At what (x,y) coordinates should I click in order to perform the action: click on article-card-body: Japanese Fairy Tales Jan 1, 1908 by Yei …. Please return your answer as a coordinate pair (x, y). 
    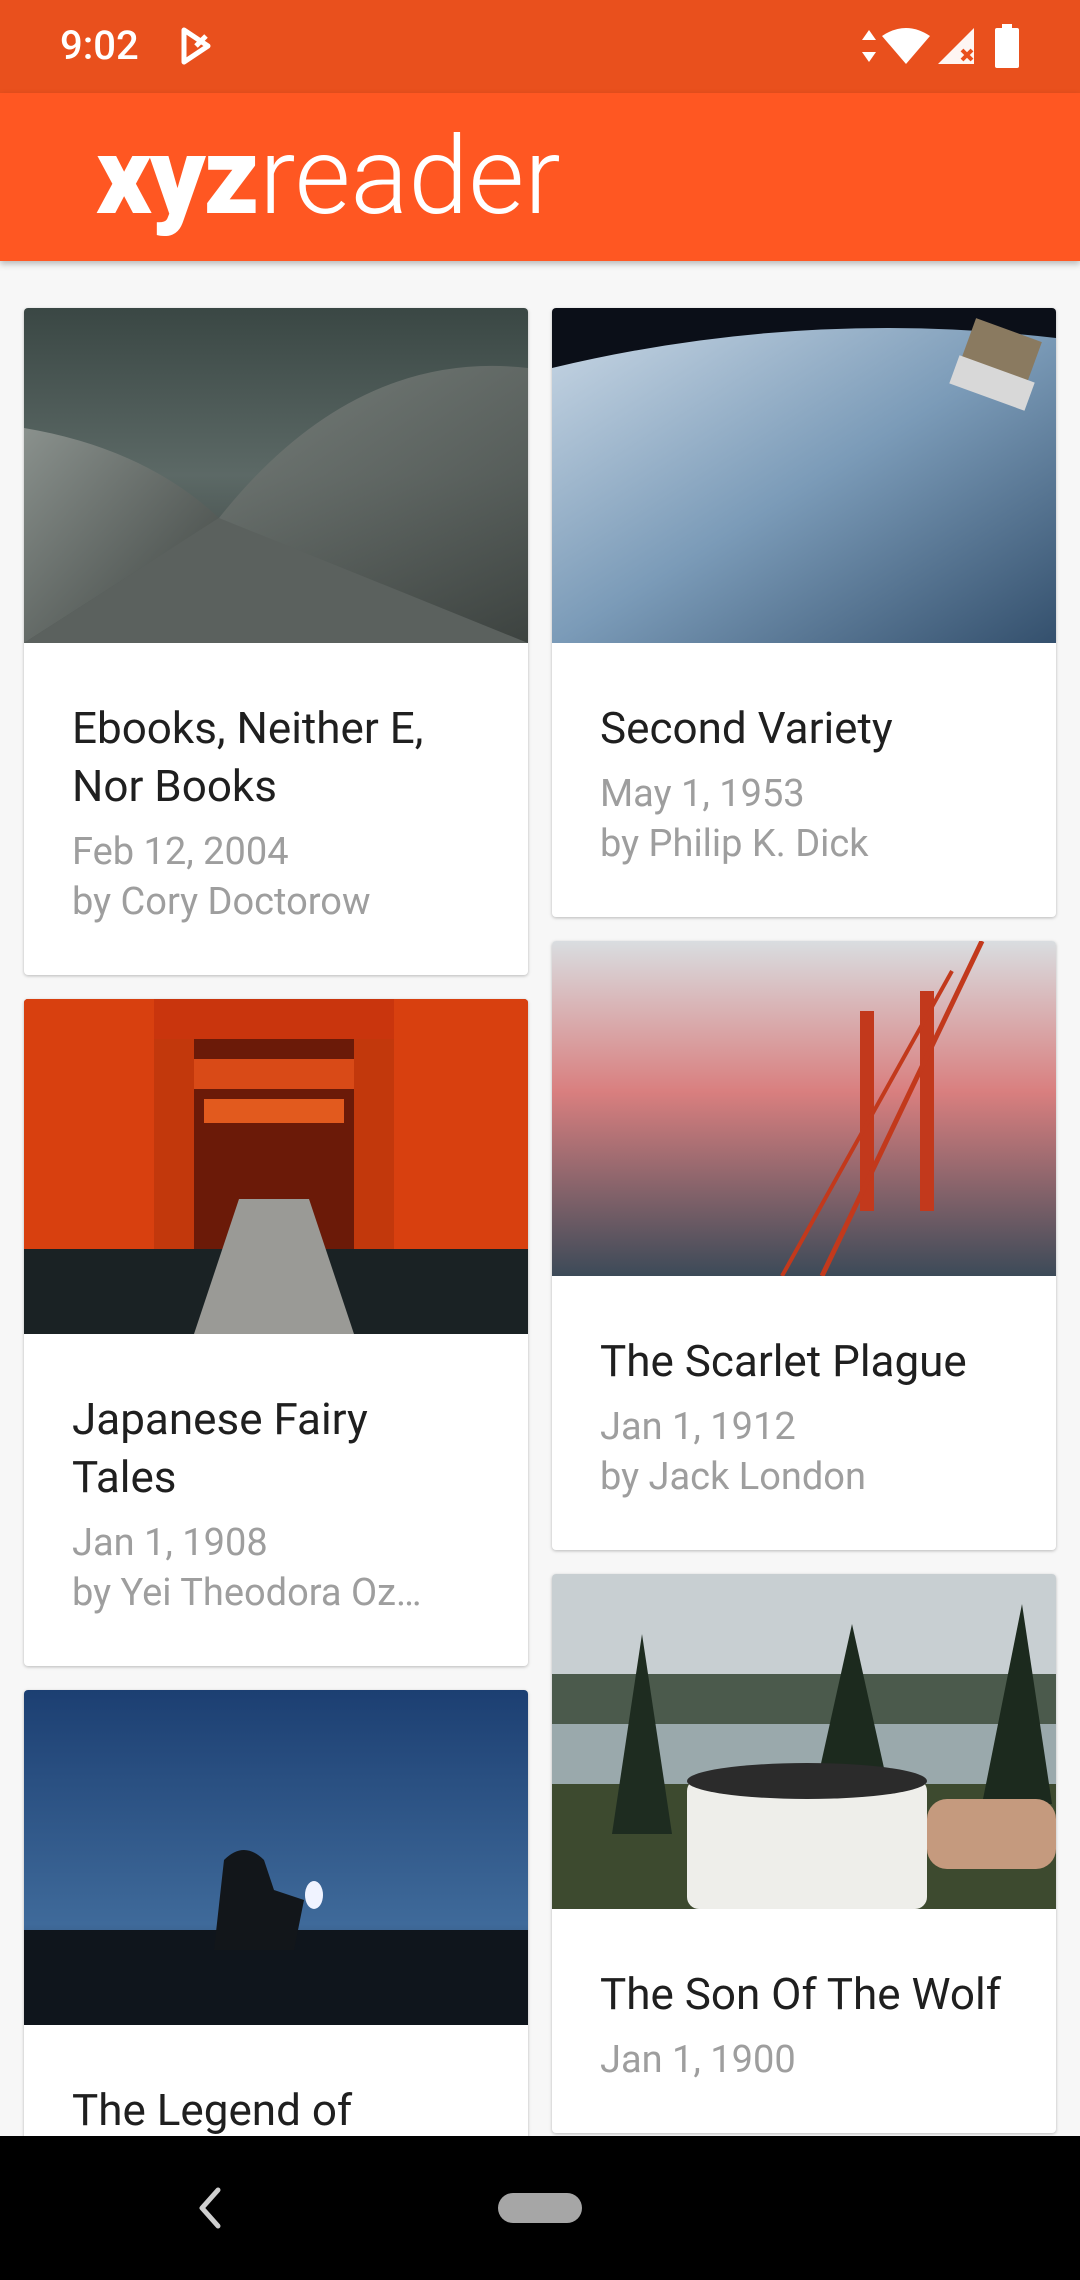
    Looking at the image, I should click on (276, 1500).